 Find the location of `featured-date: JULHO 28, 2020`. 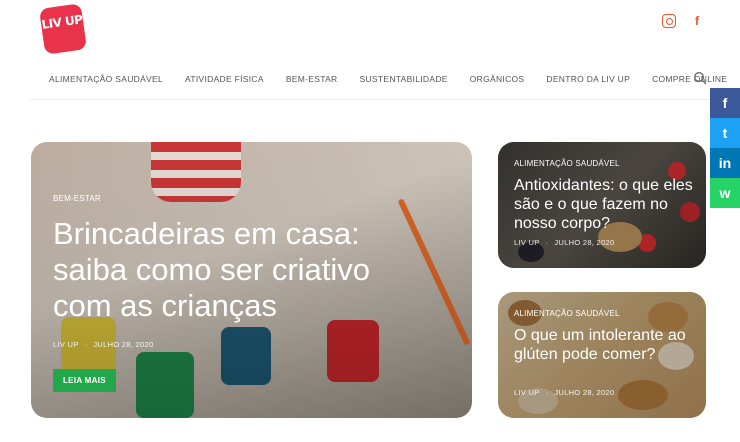

featured-date: JULHO 28, 2020 is located at coordinates (123, 344).